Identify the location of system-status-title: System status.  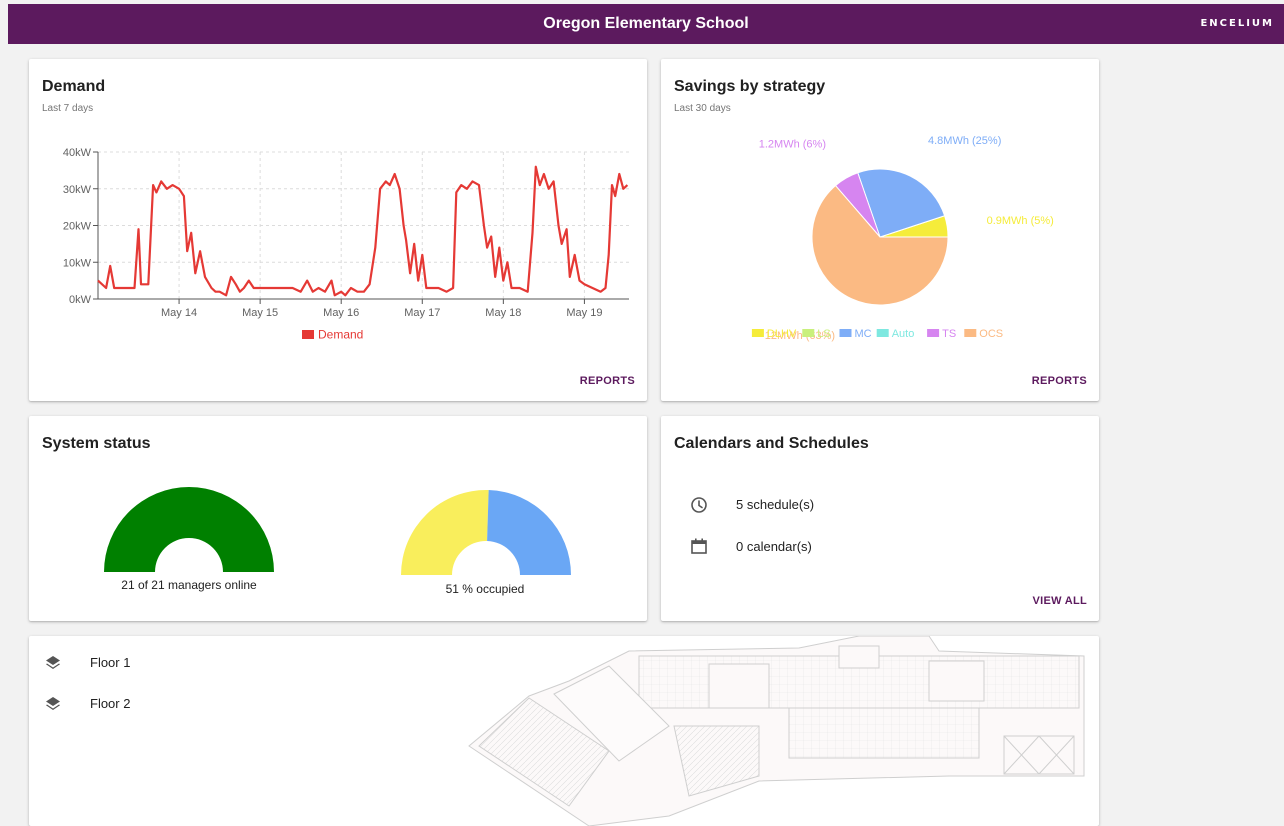
(96, 443).